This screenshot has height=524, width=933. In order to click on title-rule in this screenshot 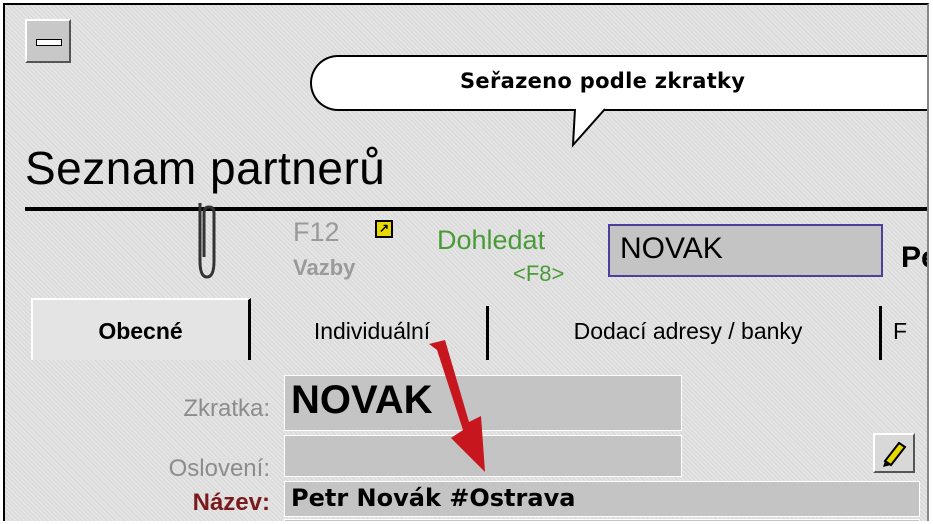, I will do `click(476, 209)`.